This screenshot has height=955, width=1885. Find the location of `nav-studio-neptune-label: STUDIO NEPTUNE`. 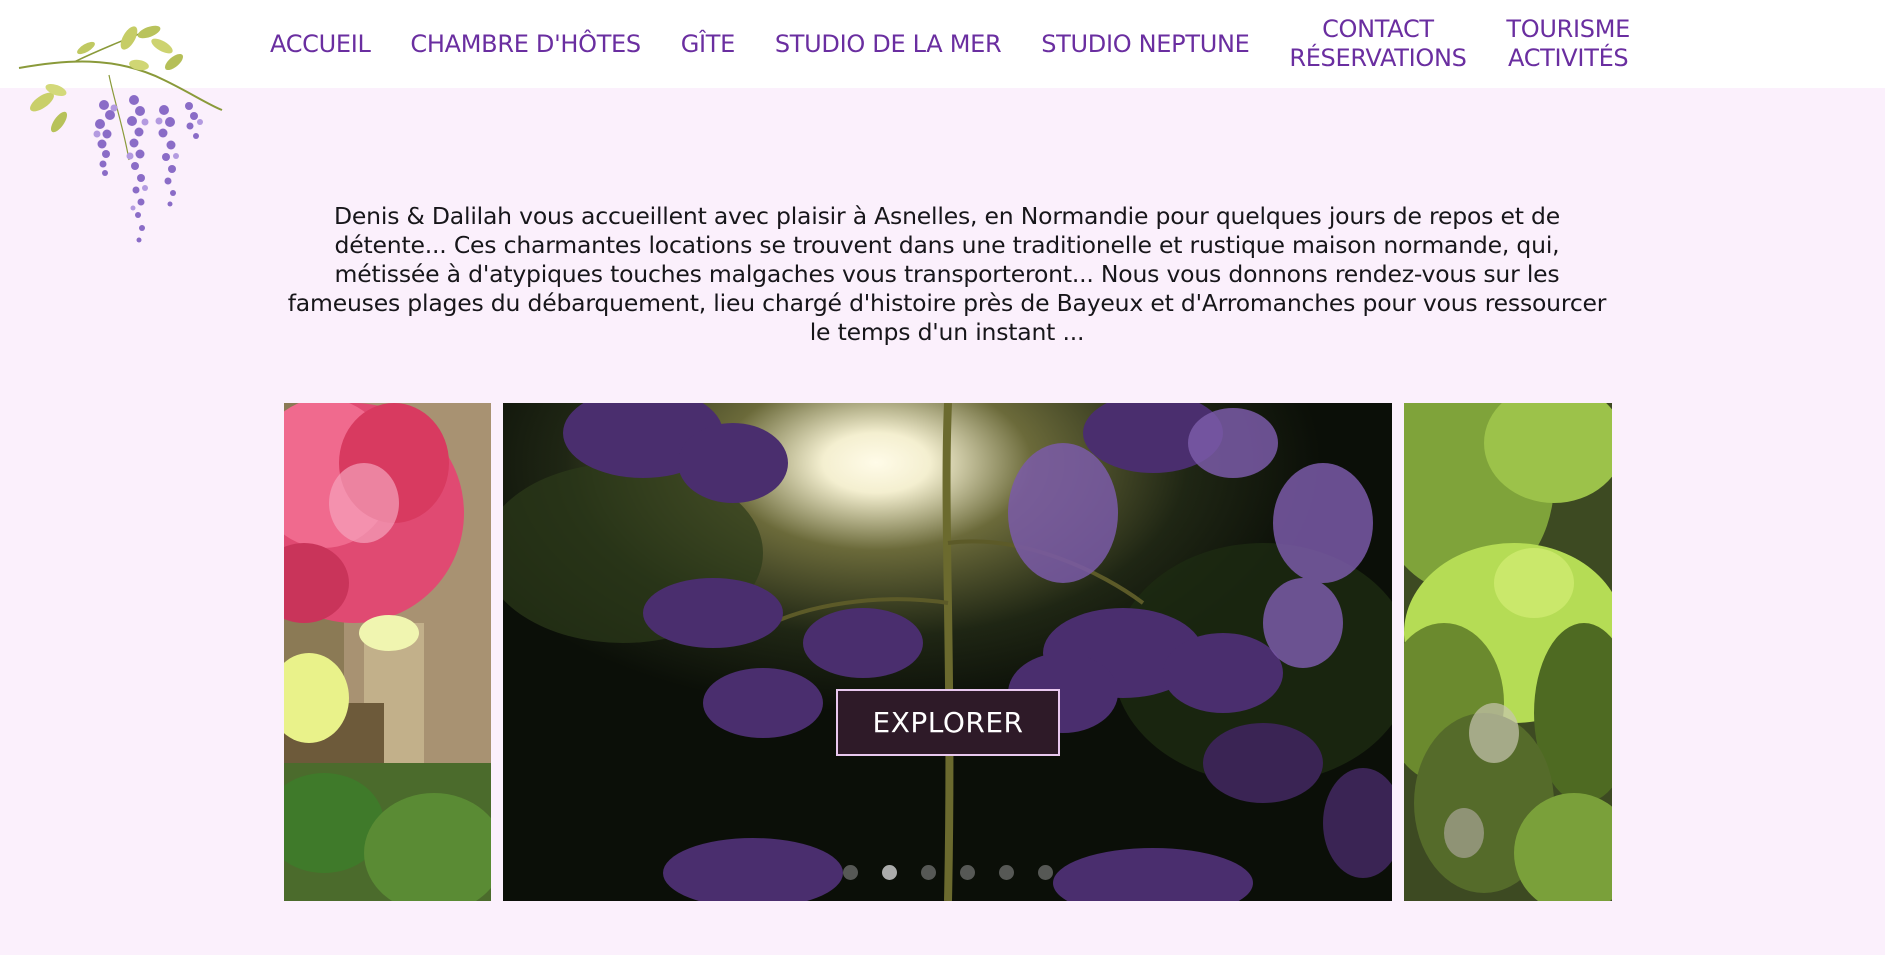

nav-studio-neptune-label: STUDIO NEPTUNE is located at coordinates (1145, 43).